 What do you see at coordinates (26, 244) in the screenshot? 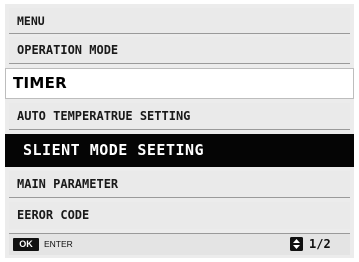
I see `ok-button: OK` at bounding box center [26, 244].